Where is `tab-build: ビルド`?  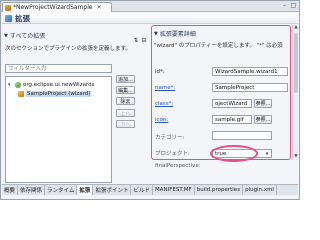 tab-build: ビルド is located at coordinates (142, 190).